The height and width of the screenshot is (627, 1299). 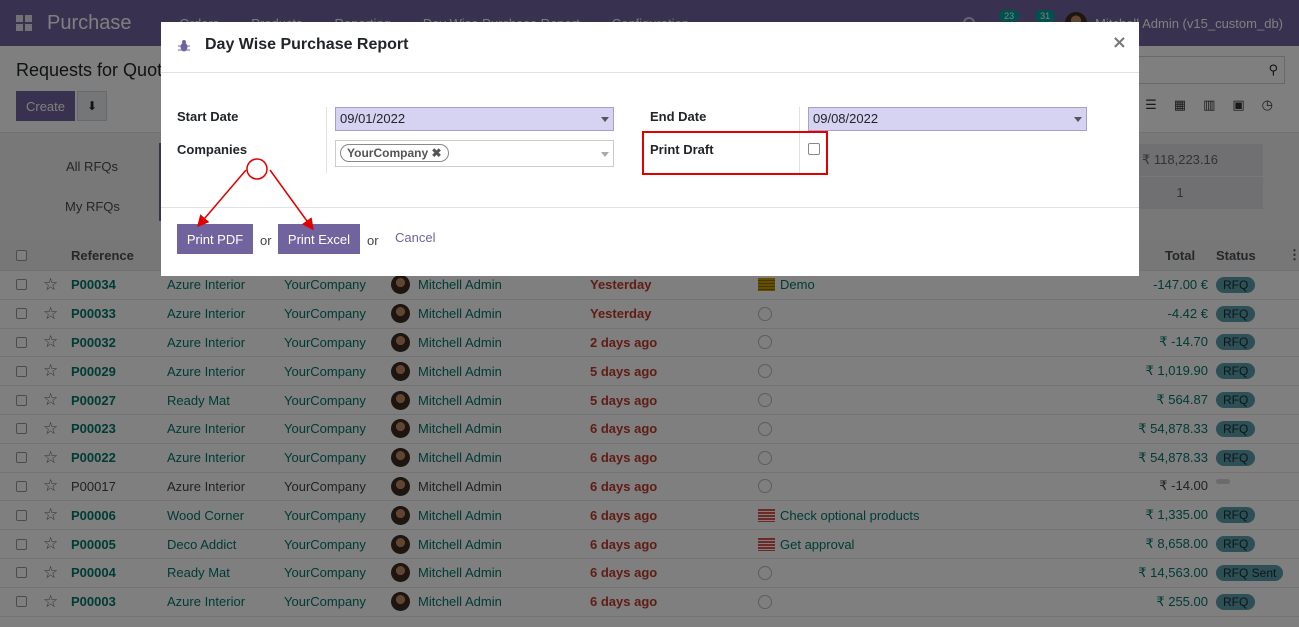 I want to click on start-date-field: 09/01/2022, so click(x=474, y=119).